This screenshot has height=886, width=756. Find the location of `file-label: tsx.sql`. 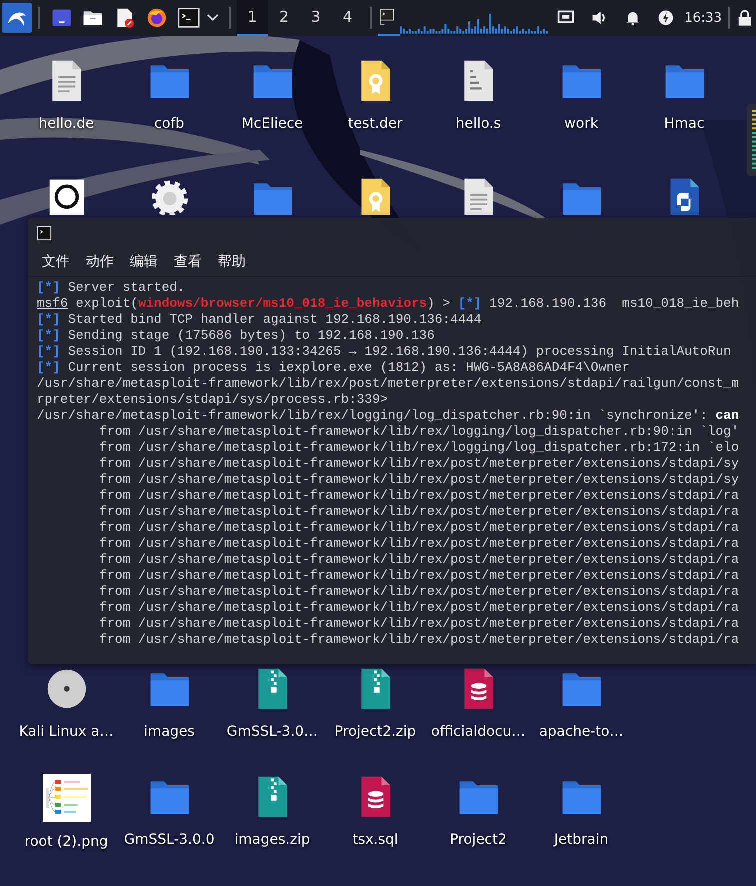

file-label: tsx.sql is located at coordinates (375, 840).